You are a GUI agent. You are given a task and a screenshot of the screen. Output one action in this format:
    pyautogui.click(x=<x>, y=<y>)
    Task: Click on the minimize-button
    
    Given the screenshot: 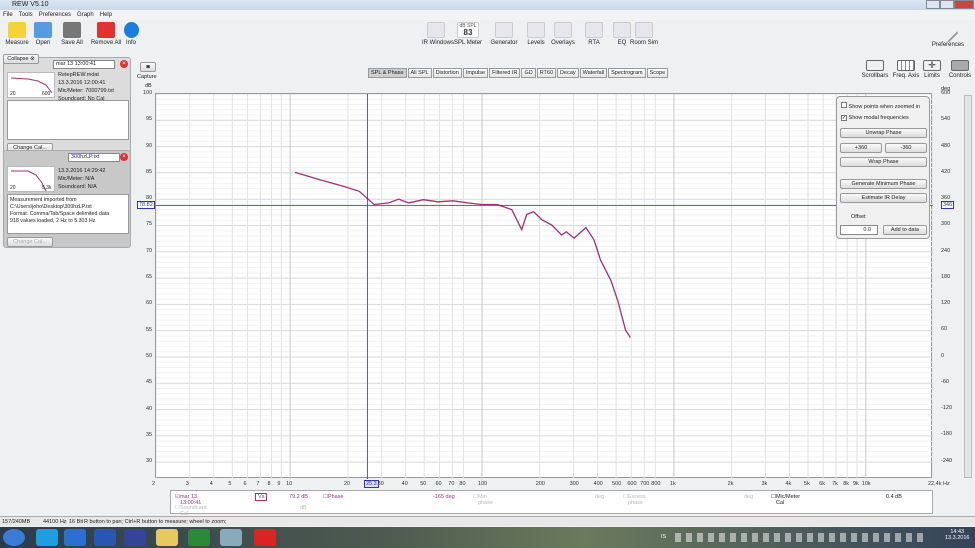 What is the action you would take?
    pyautogui.click(x=933, y=4)
    